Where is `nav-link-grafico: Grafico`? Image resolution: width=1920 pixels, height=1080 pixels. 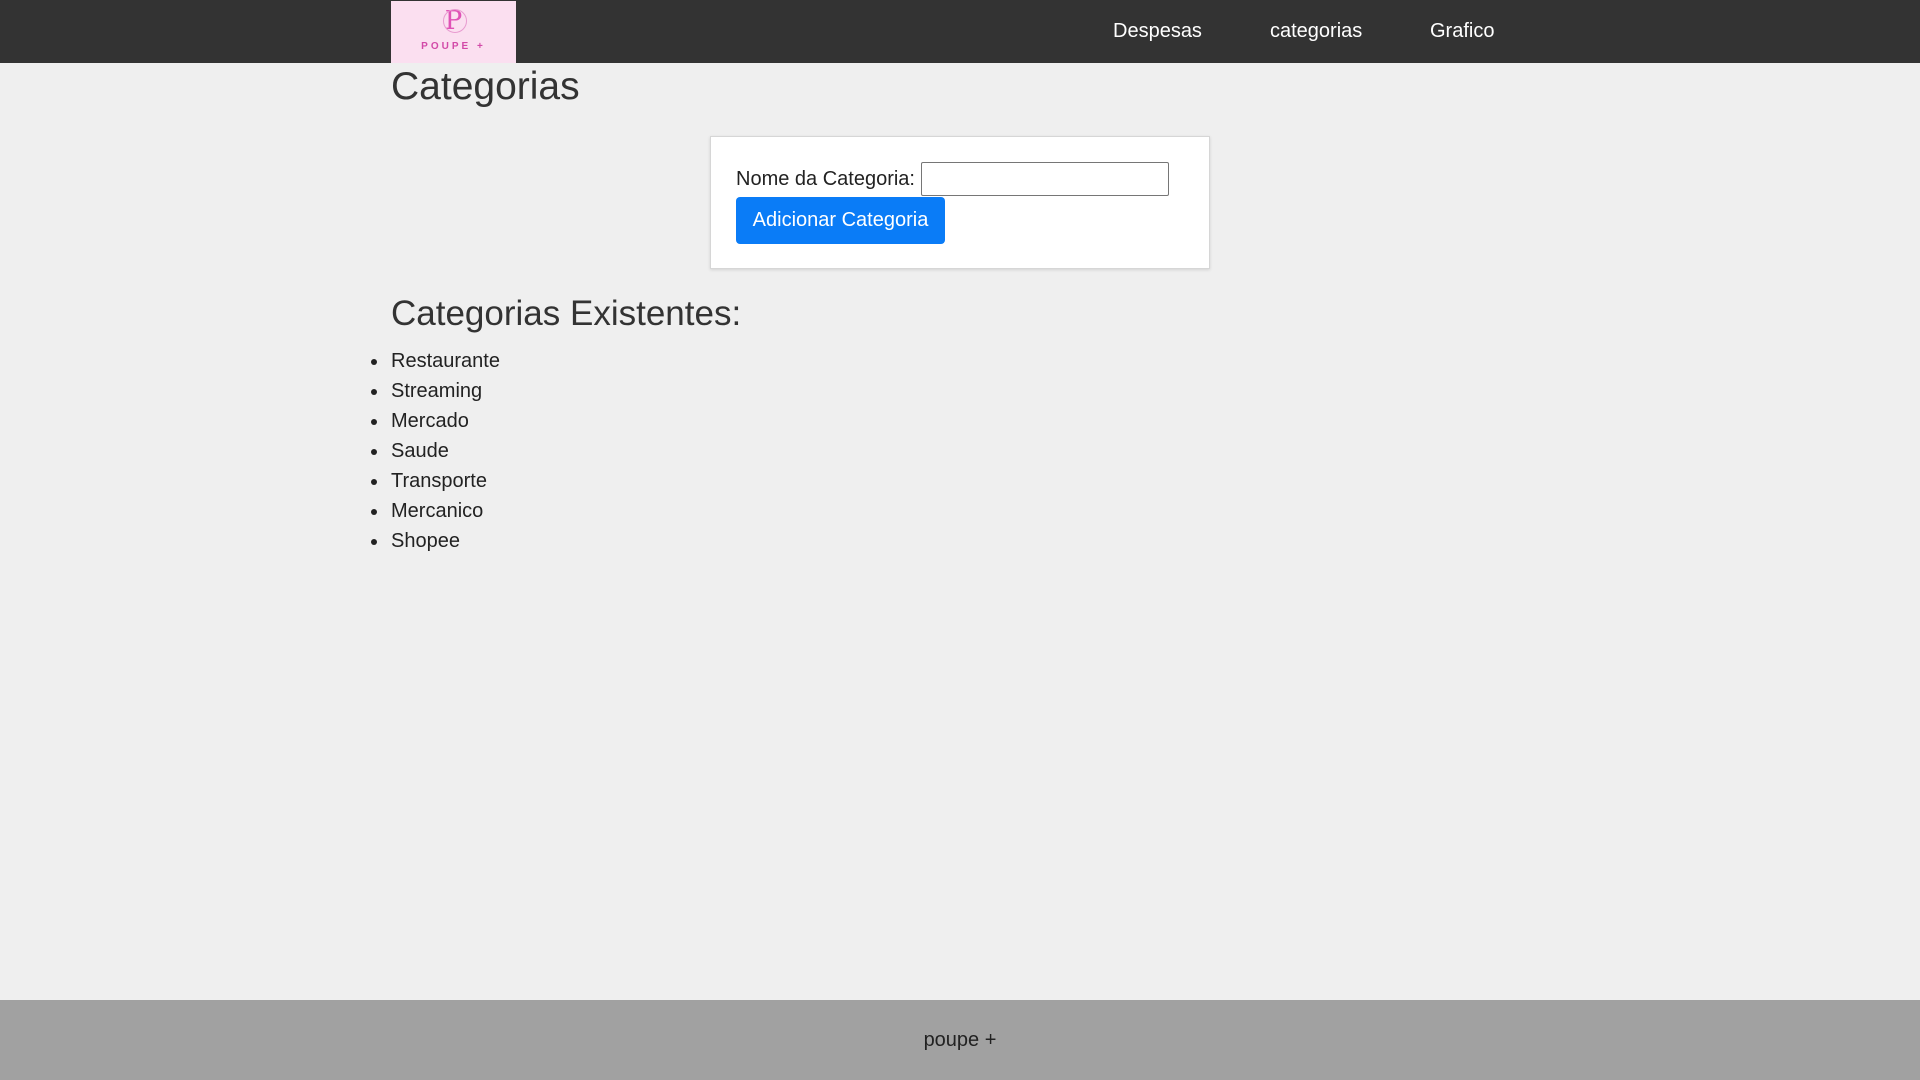
nav-link-grafico: Grafico is located at coordinates (1462, 31).